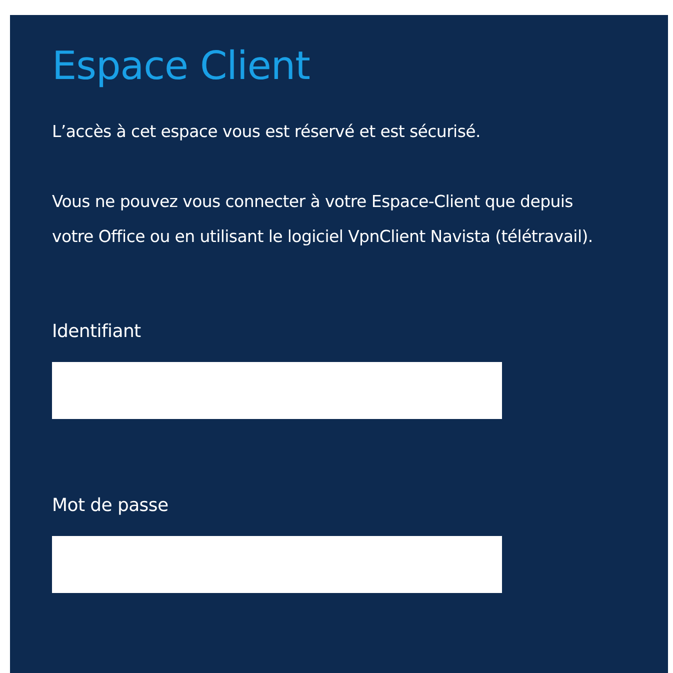 This screenshot has width=673, height=673. What do you see at coordinates (181, 67) in the screenshot?
I see `page-title: Espace Client` at bounding box center [181, 67].